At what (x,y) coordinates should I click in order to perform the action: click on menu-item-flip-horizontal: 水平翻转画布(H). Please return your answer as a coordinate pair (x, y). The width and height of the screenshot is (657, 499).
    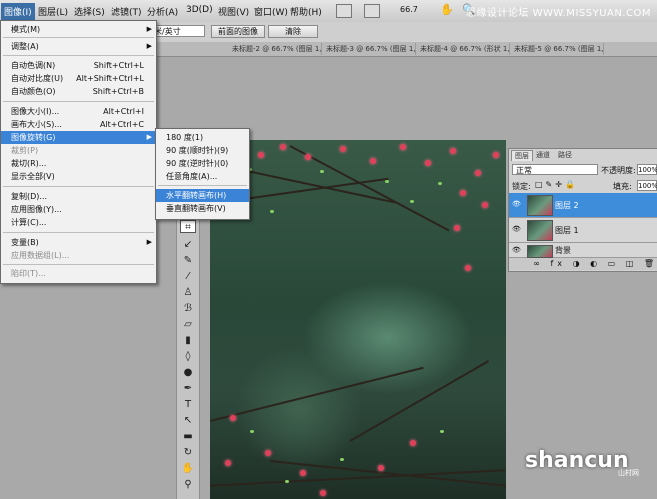
    Looking at the image, I should click on (202, 195).